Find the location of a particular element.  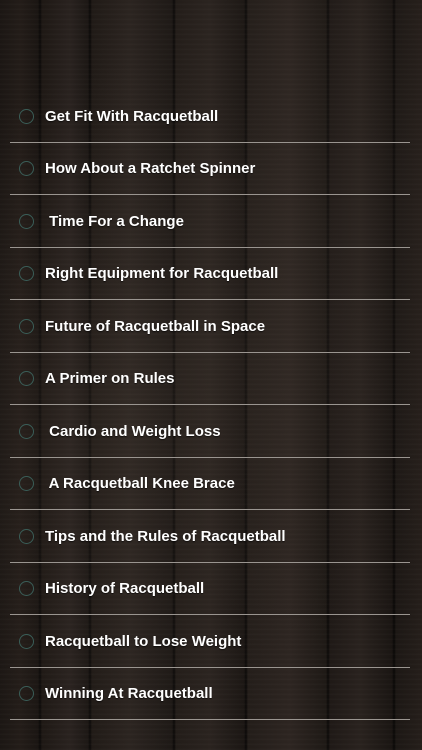

list-item: Tips and the Rules of Racquetball is located at coordinates (211, 536).